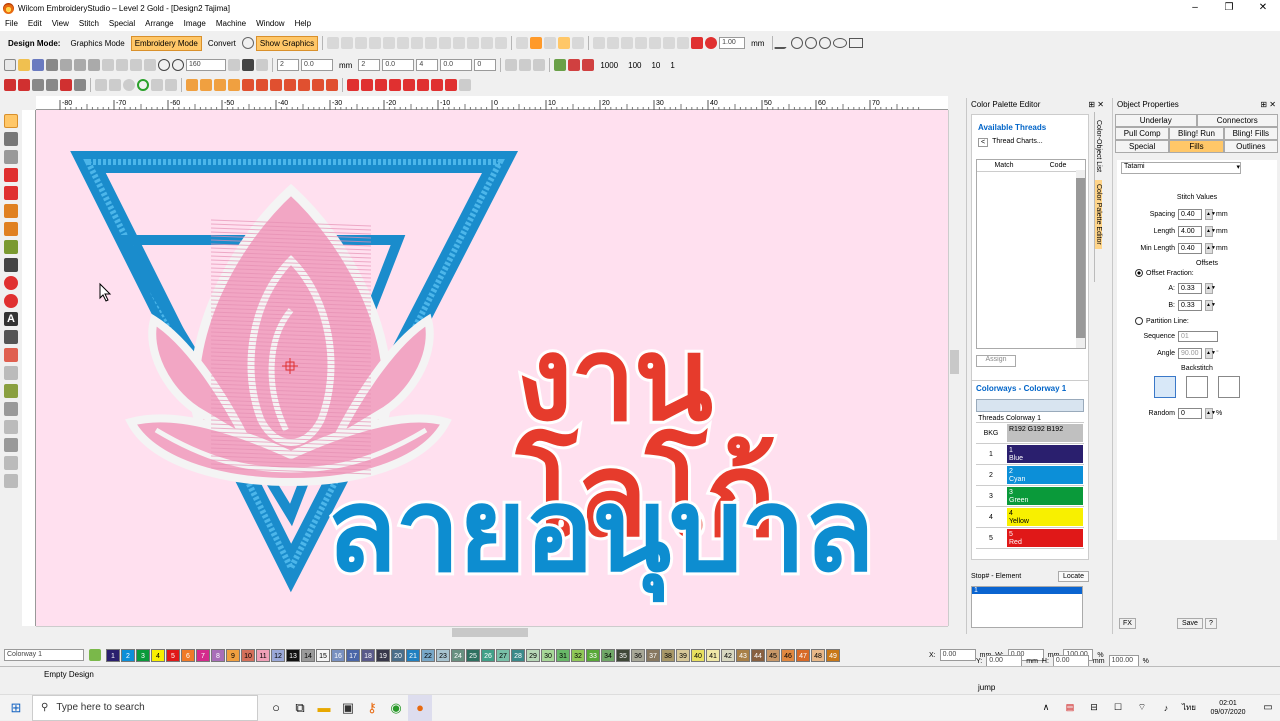  What do you see at coordinates (11, 247) in the screenshot?
I see `satin-tool-icon` at bounding box center [11, 247].